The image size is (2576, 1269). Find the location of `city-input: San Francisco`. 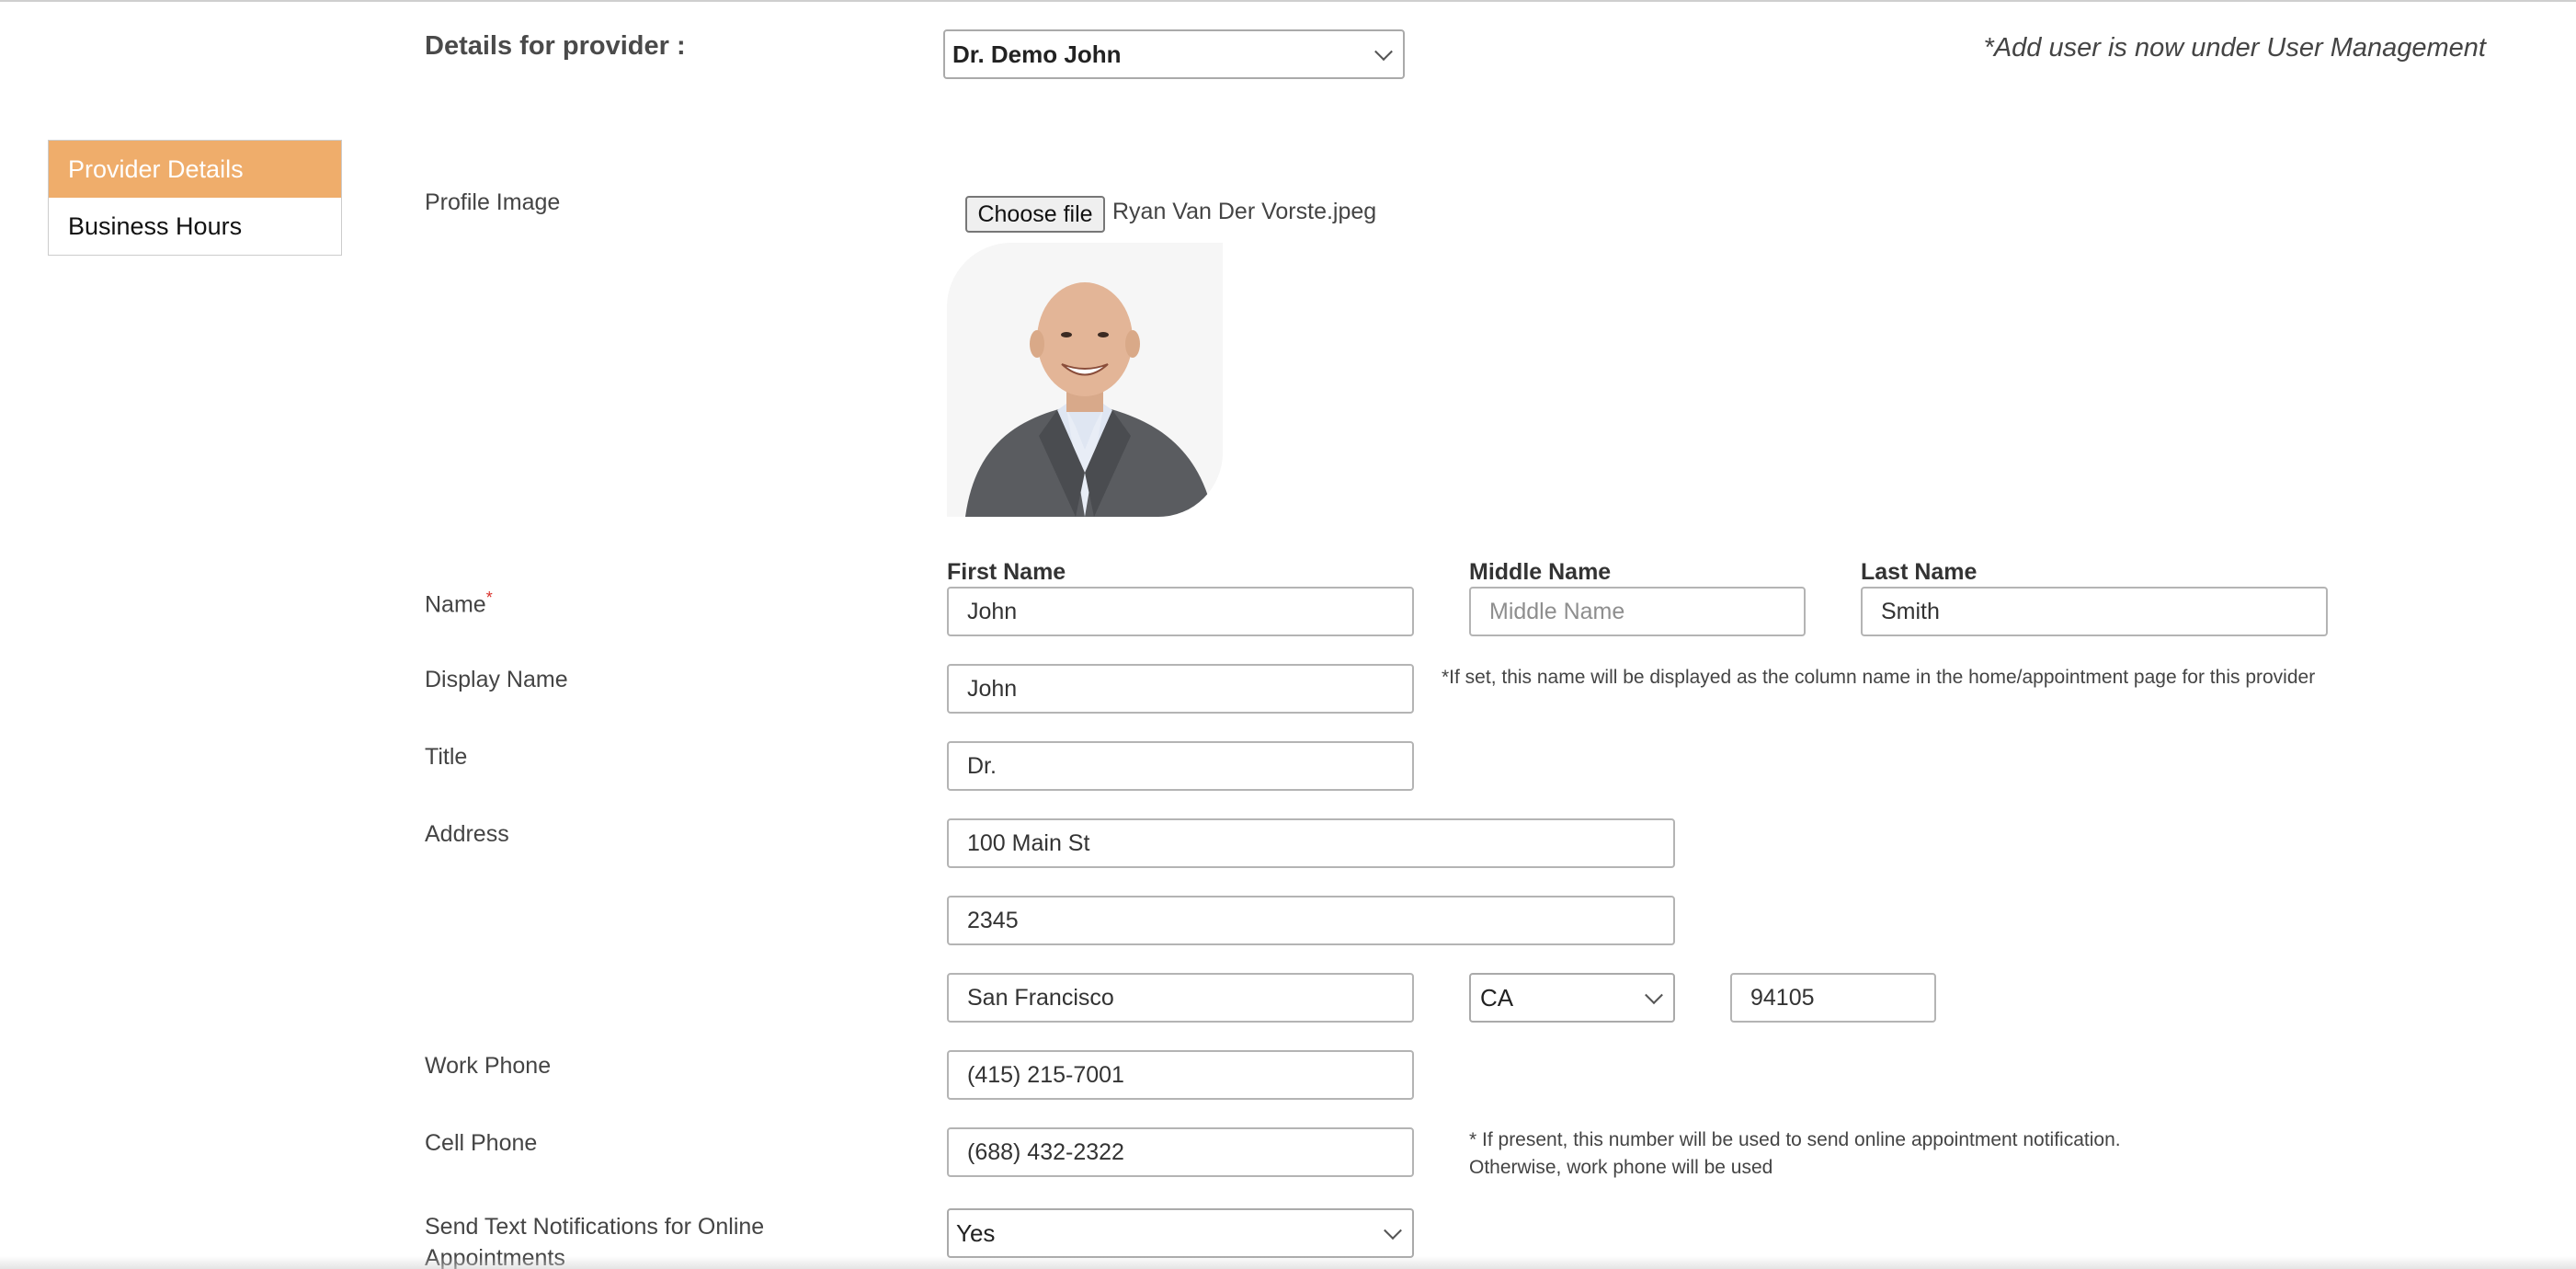

city-input: San Francisco is located at coordinates (1180, 998).